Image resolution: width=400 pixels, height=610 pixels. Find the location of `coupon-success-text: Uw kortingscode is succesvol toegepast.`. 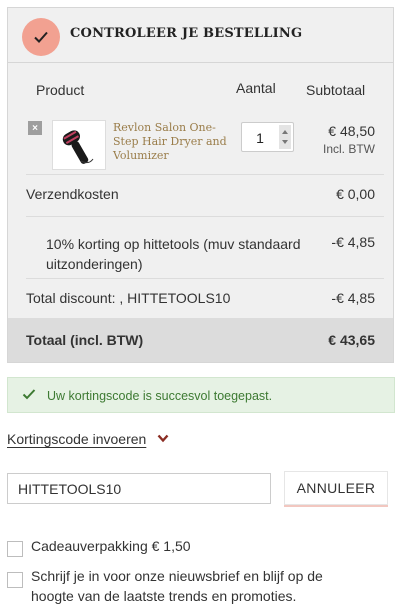

coupon-success-text: Uw kortingscode is succesvol toegepast. is located at coordinates (160, 396).